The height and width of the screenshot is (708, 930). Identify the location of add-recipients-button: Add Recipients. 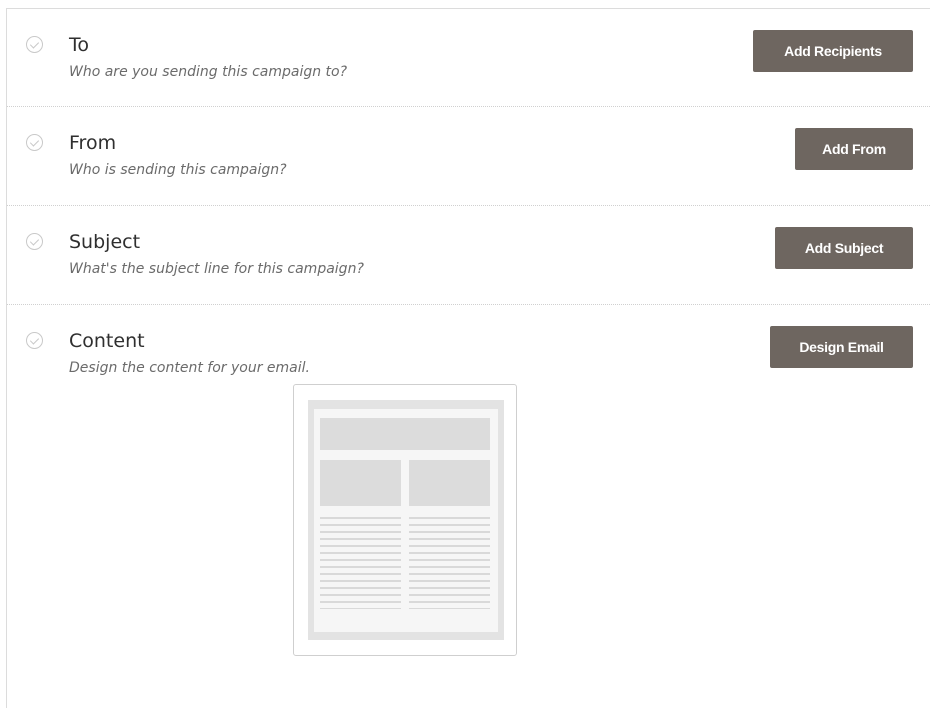
(833, 51).